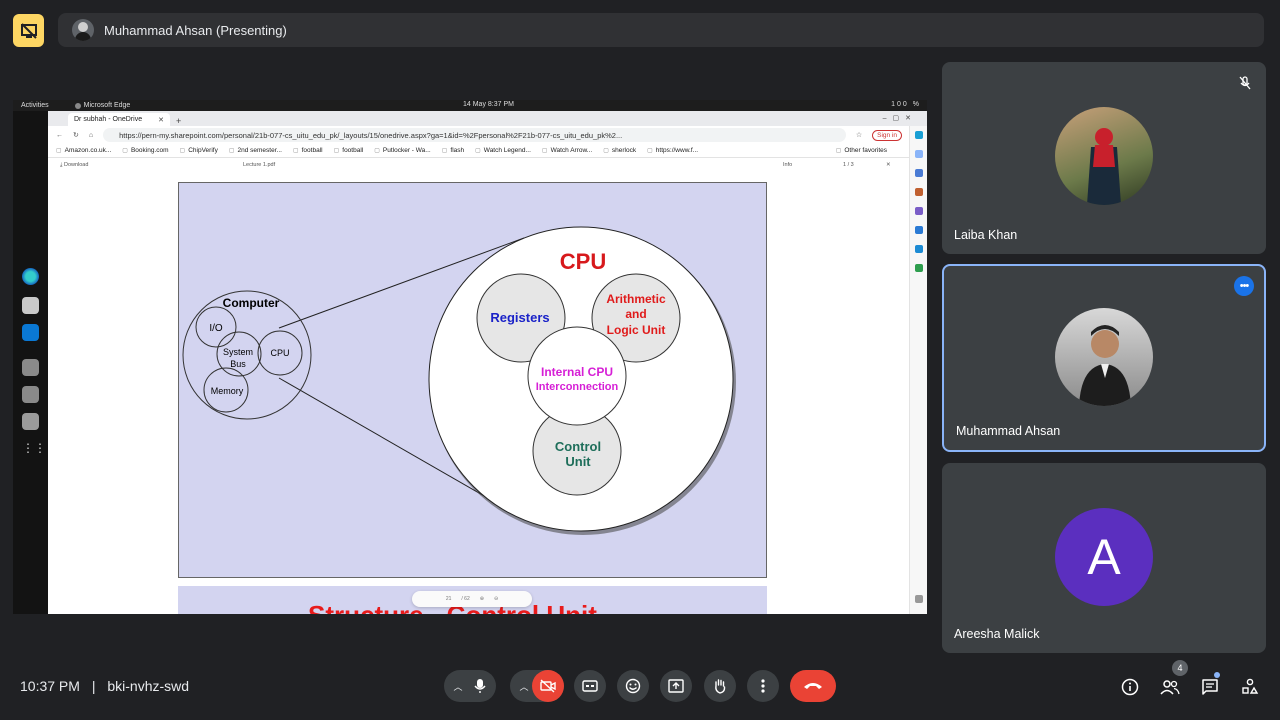 The image size is (1280, 720). I want to click on zoom-in-icon: ⊕, so click(482, 599).